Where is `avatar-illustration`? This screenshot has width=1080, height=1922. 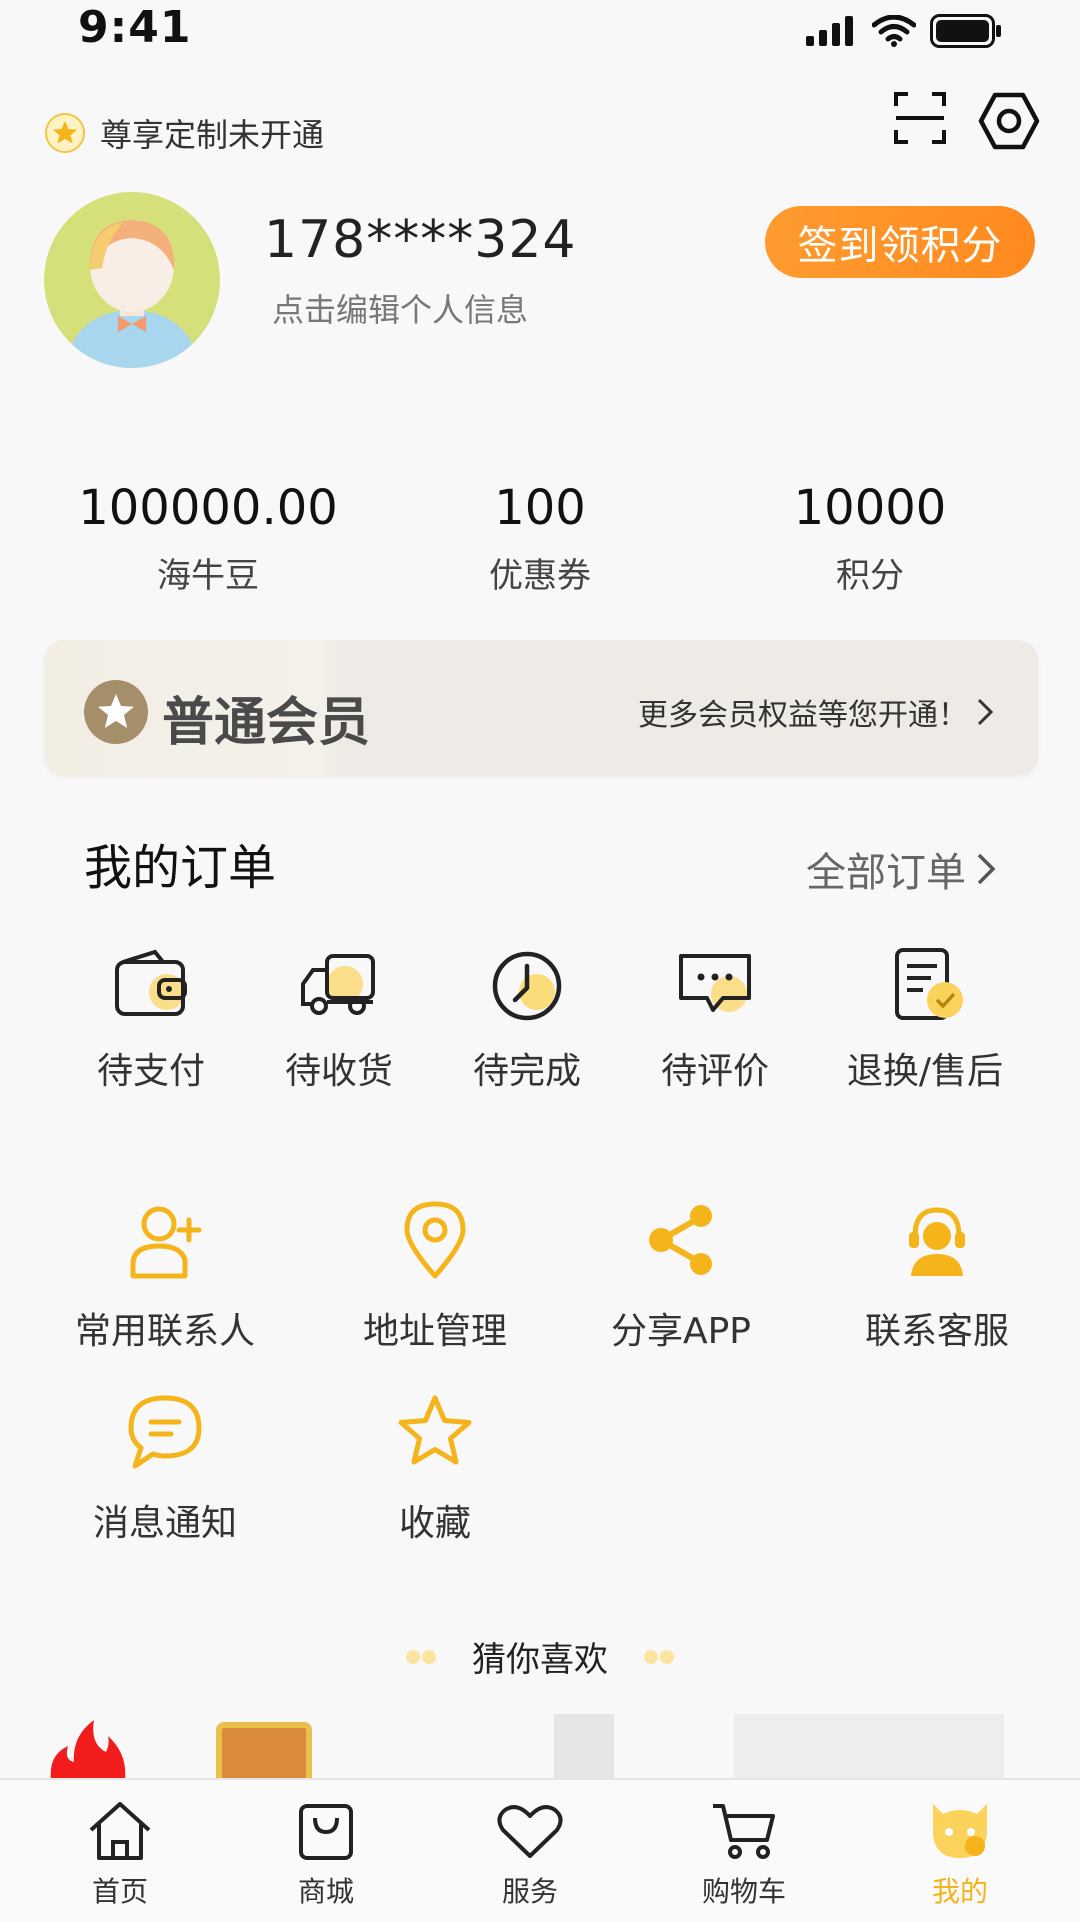 avatar-illustration is located at coordinates (132, 280).